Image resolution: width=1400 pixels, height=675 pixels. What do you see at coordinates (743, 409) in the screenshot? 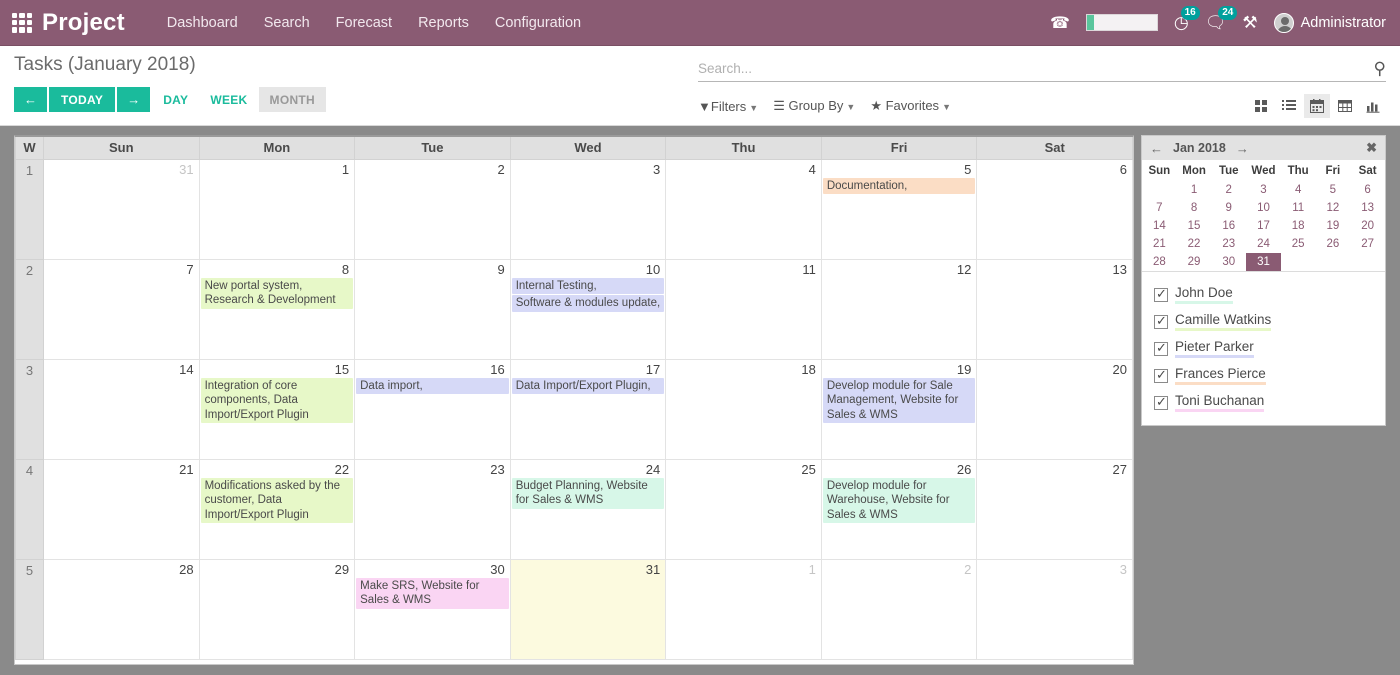
I see `calendar-day-cell: 18` at bounding box center [743, 409].